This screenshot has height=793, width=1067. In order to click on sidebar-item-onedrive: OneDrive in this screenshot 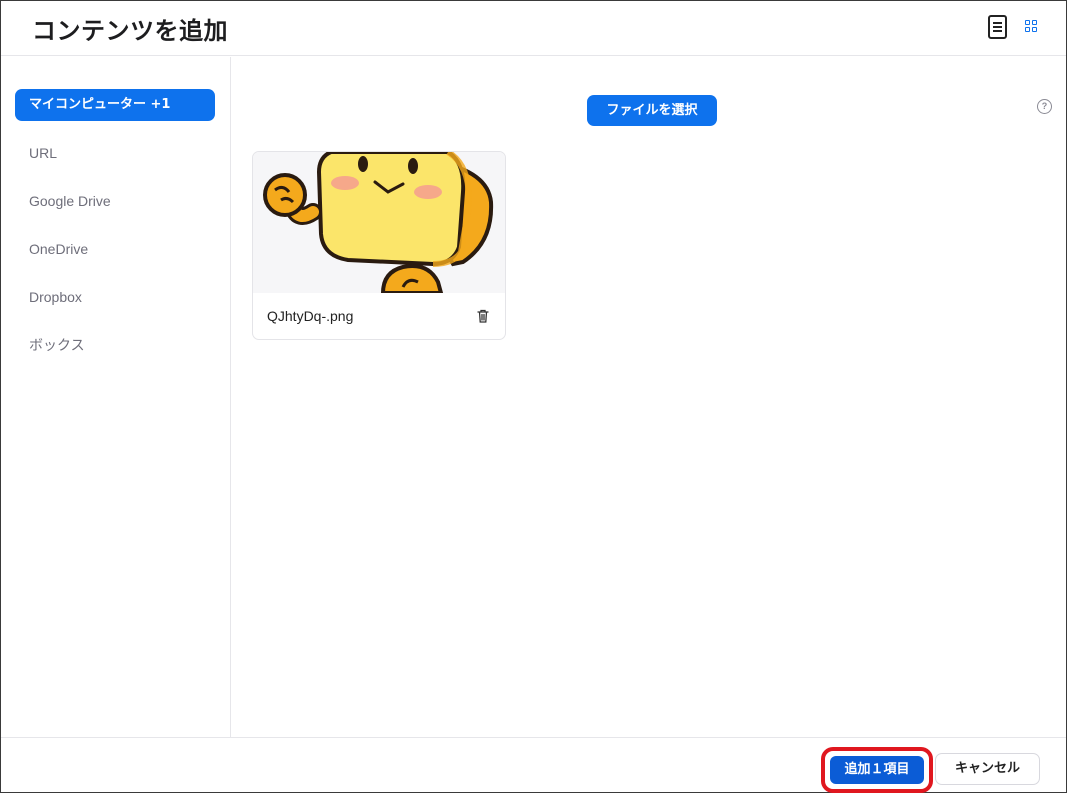, I will do `click(115, 249)`.